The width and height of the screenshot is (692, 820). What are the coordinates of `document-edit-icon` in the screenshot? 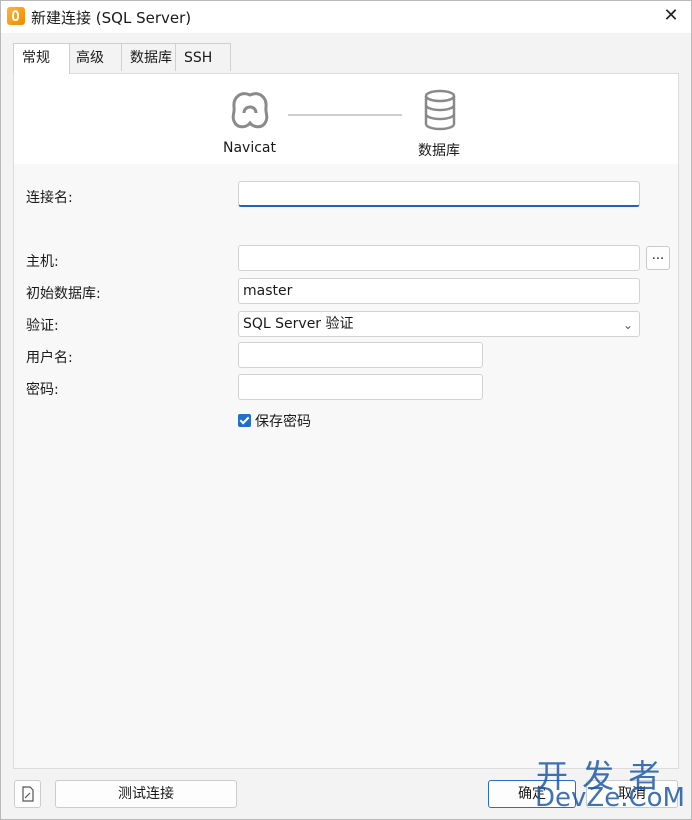 It's located at (27, 794).